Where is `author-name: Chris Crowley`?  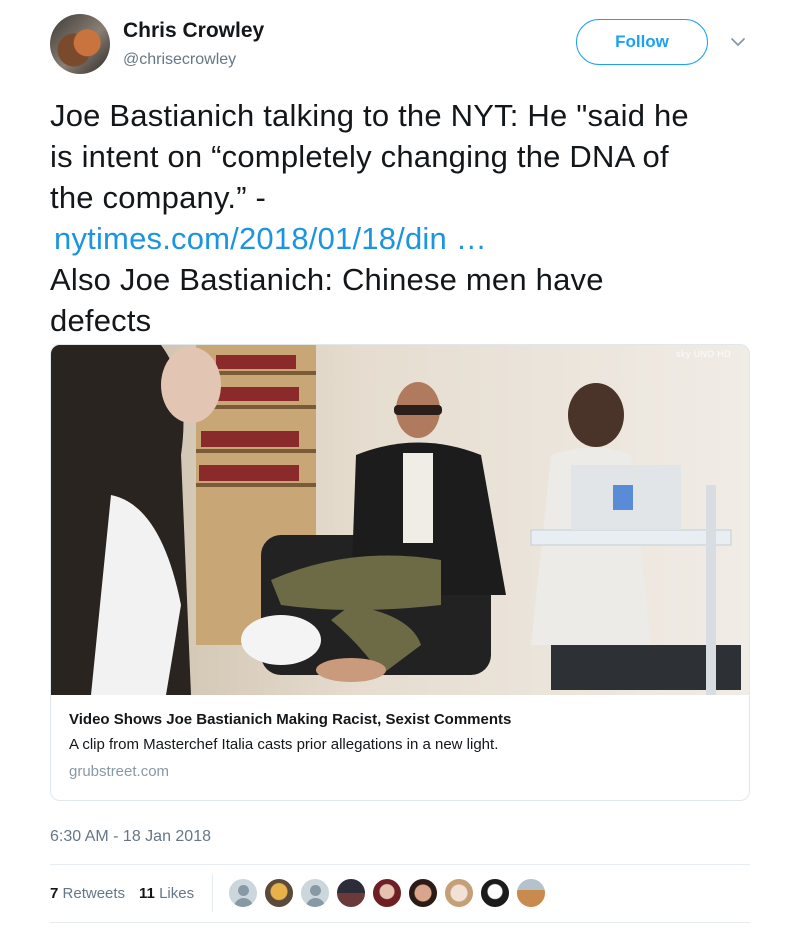
author-name: Chris Crowley is located at coordinates (193, 31).